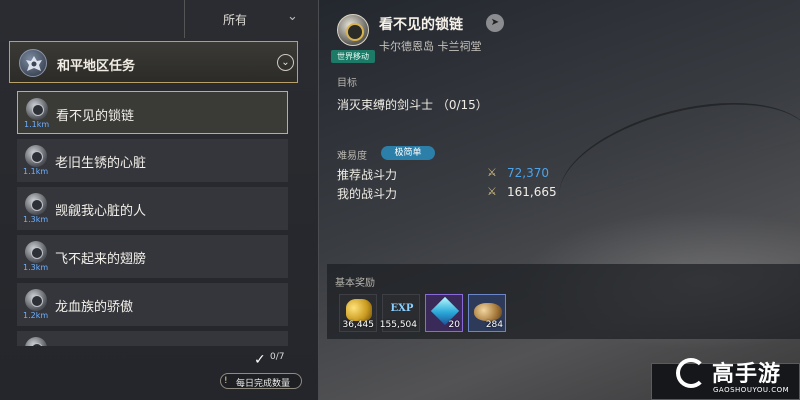  I want to click on exp-icon: EXP, so click(402, 308).